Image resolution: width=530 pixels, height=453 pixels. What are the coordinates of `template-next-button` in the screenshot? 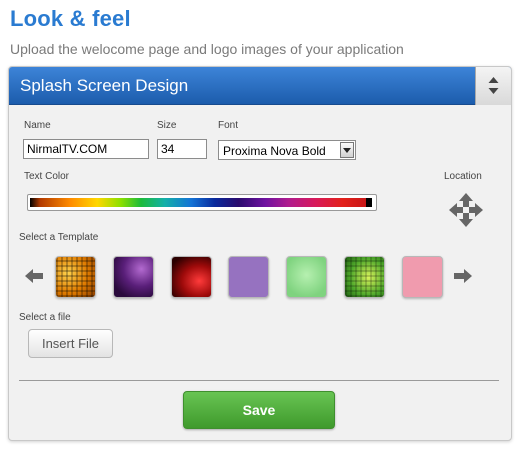 It's located at (463, 278).